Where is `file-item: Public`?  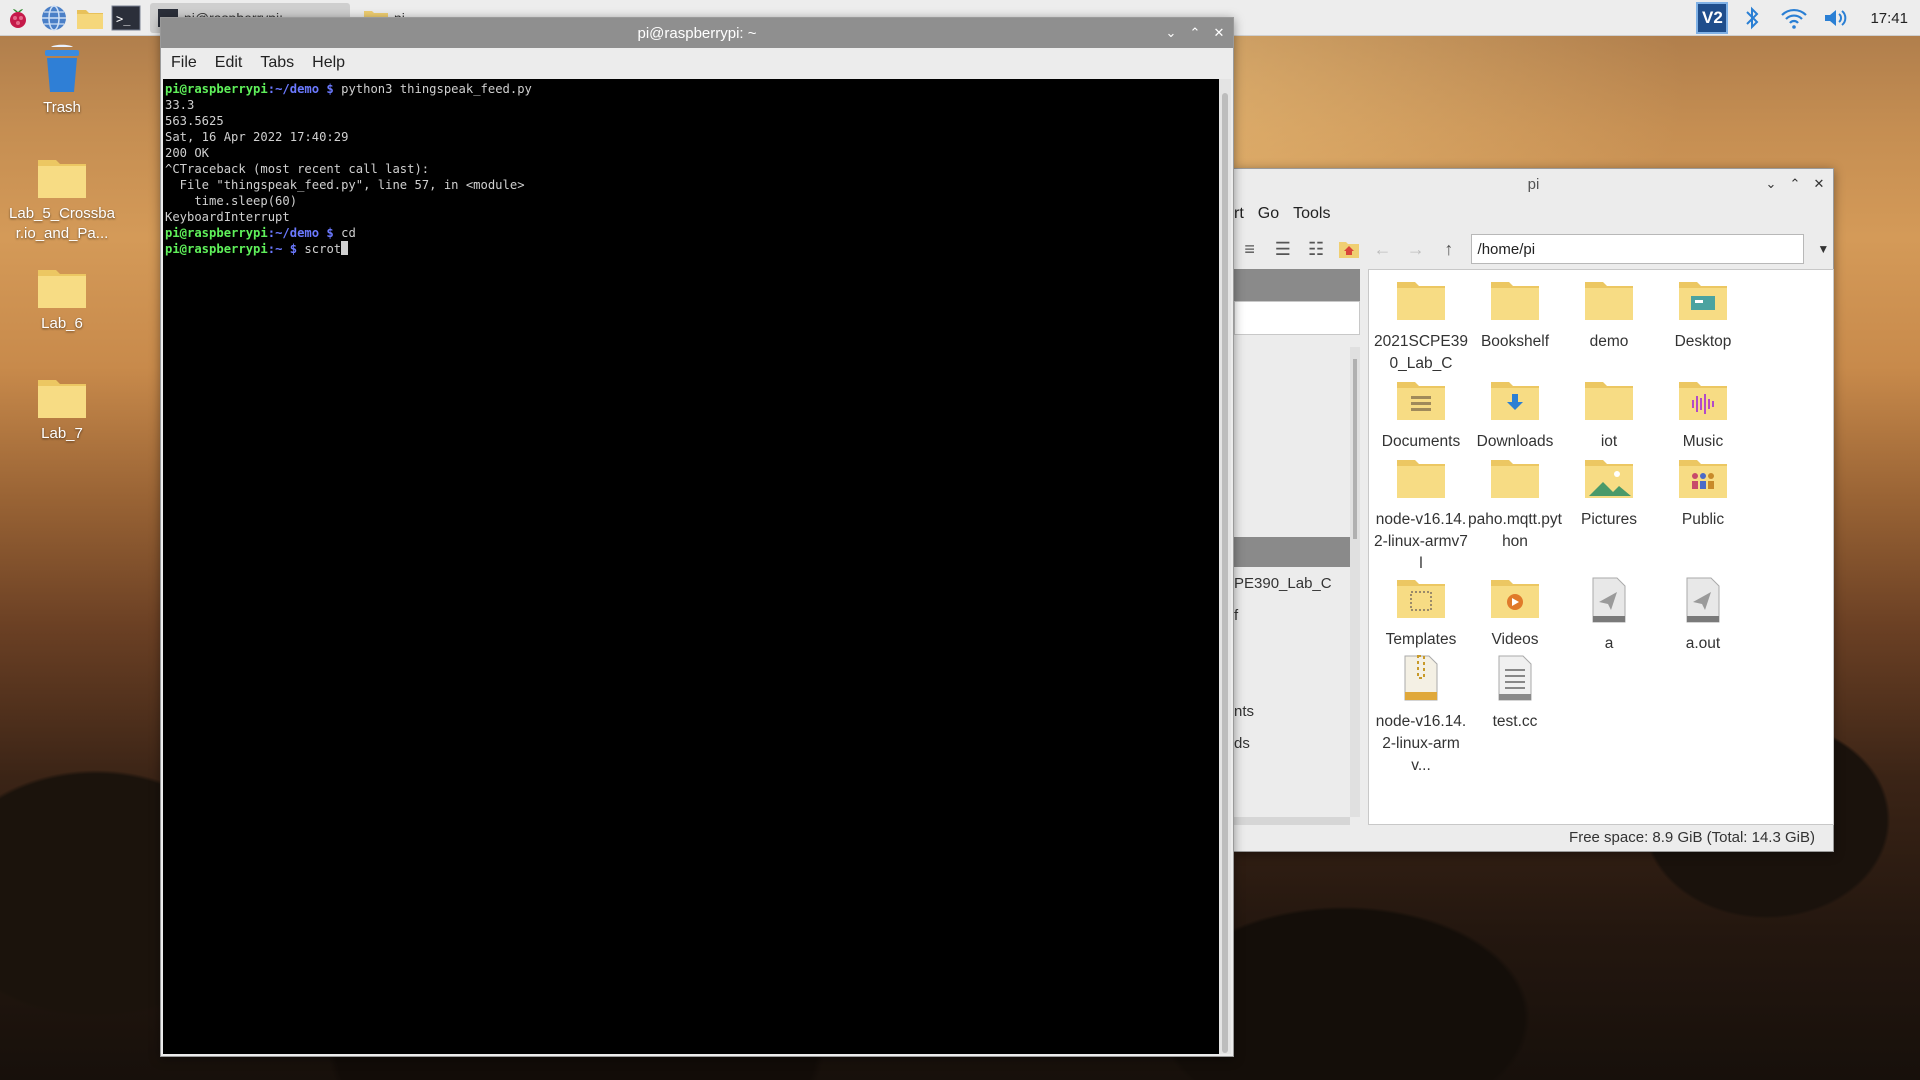
file-item: Public is located at coordinates (1703, 493).